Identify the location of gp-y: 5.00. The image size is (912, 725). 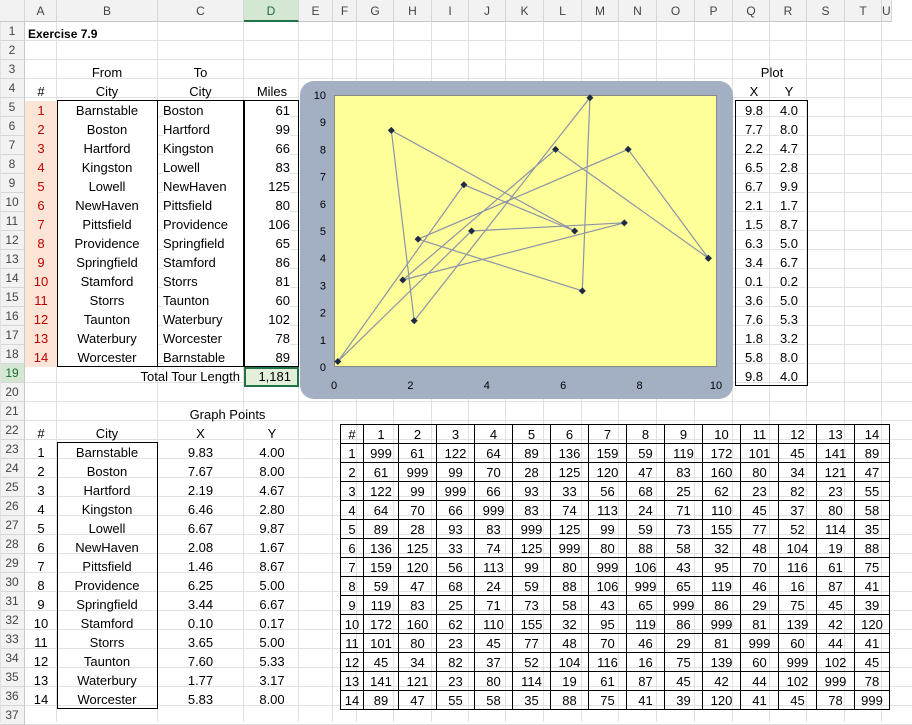
(272, 642).